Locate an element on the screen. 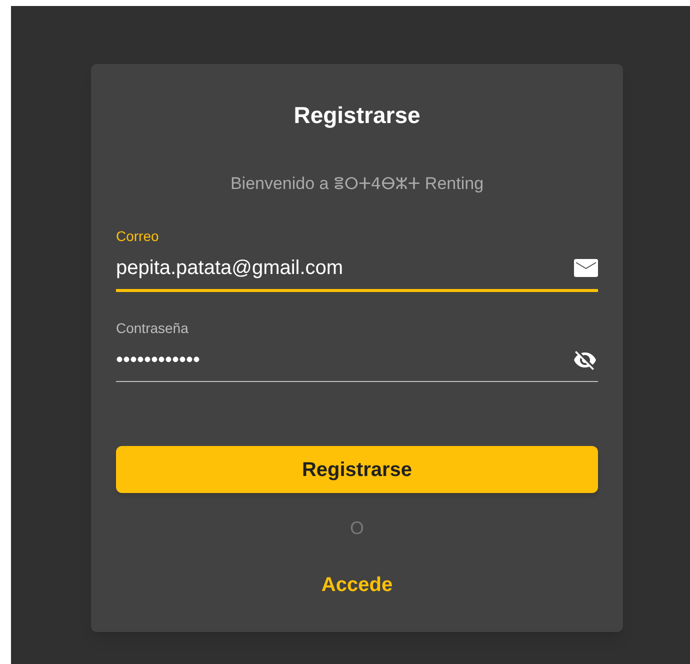 The width and height of the screenshot is (690, 664). email-field: Correo pepita.patata@gmail.com is located at coordinates (357, 259).